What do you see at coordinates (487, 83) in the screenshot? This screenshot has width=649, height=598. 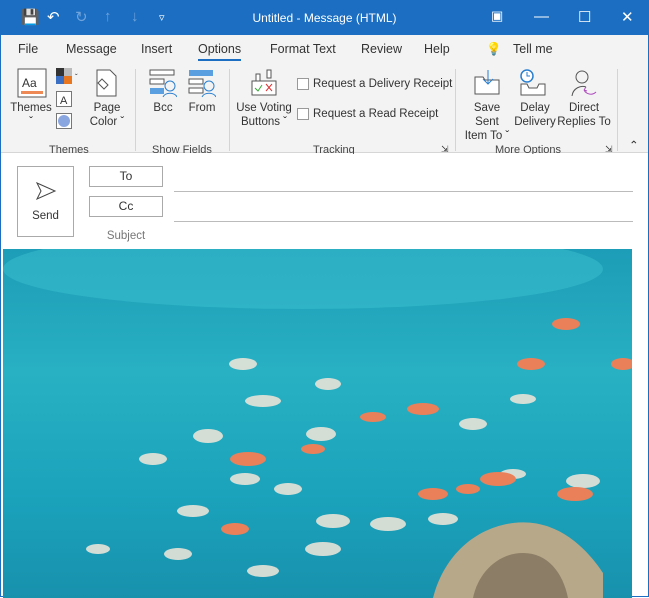 I see `save-sent-item-icon` at bounding box center [487, 83].